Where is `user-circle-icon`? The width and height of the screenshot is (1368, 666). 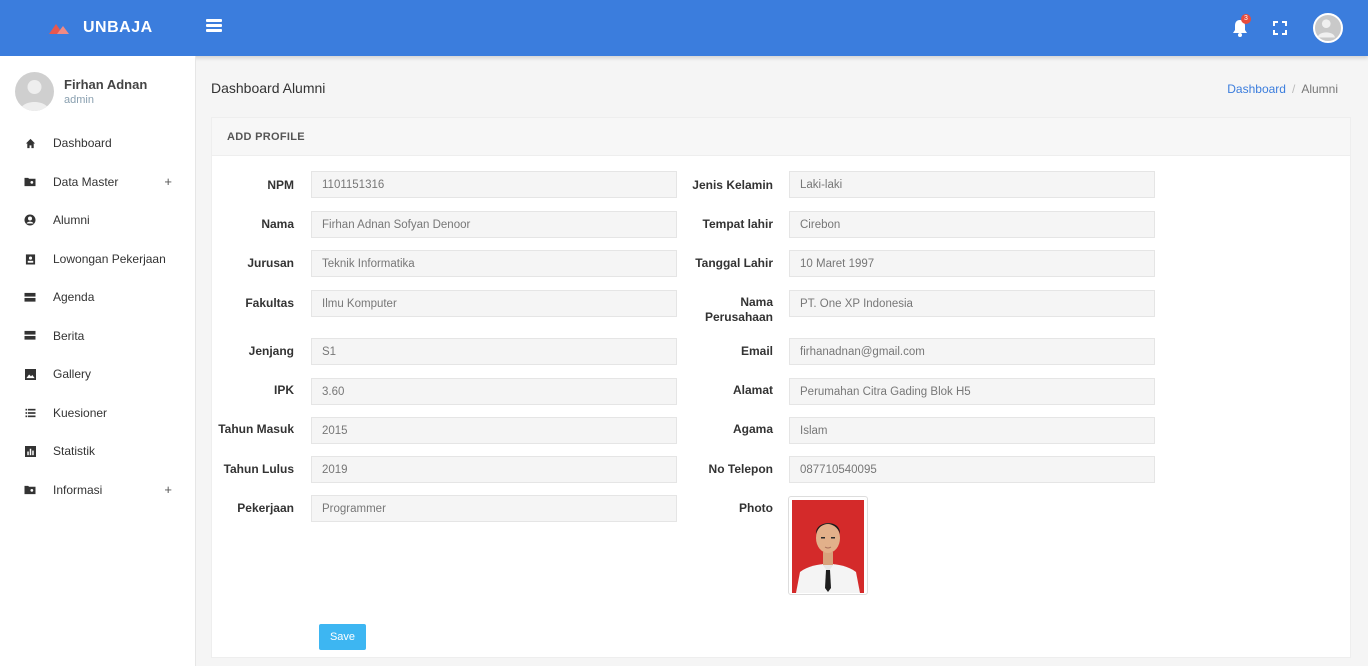 user-circle-icon is located at coordinates (30, 220).